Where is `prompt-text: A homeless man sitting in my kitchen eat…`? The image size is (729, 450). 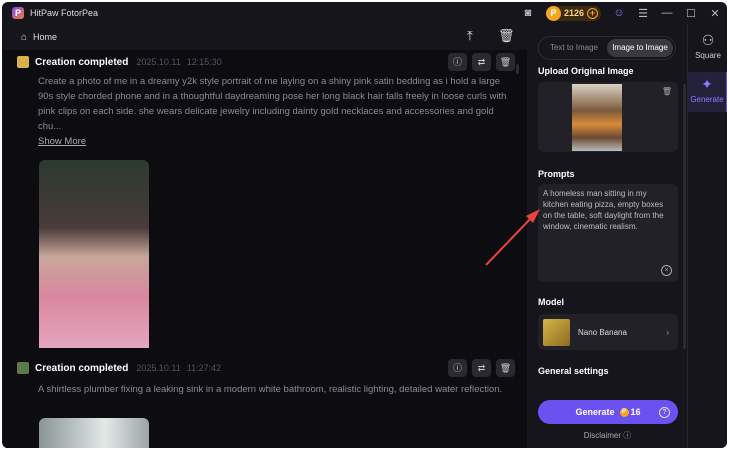 prompt-text: A homeless man sitting in my kitchen eat… is located at coordinates (603, 210).